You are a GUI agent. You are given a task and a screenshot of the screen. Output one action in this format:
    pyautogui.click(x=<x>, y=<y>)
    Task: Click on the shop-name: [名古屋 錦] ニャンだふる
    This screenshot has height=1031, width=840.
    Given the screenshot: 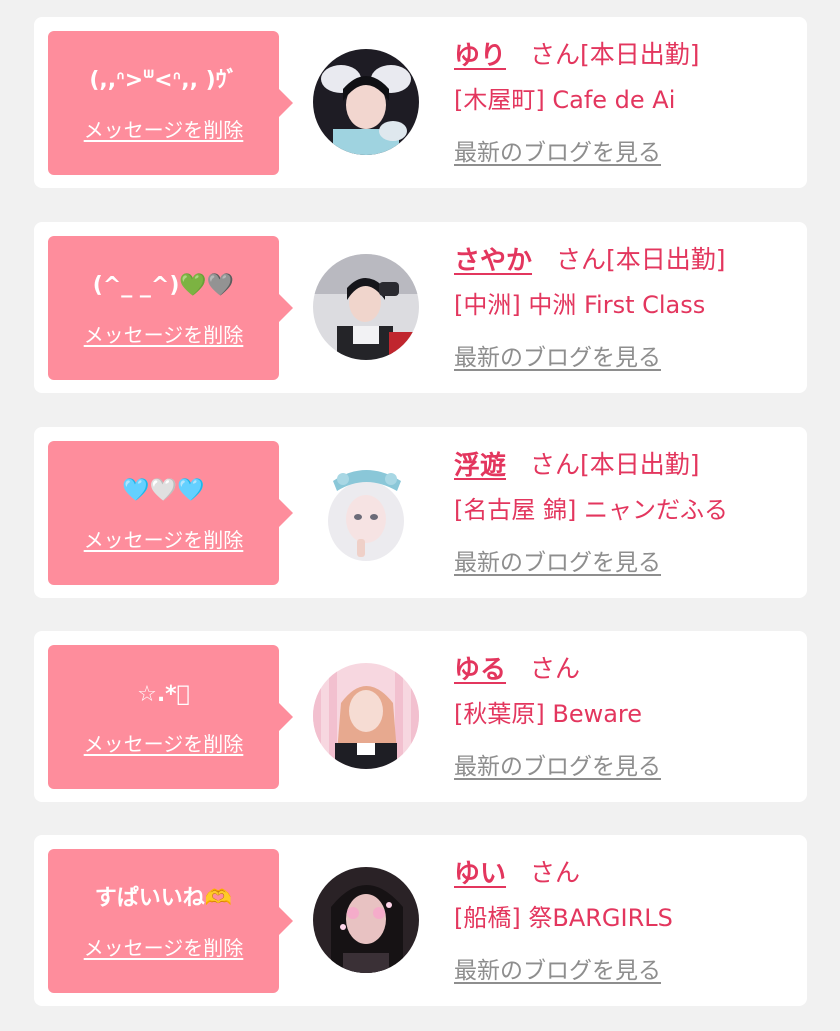 What is the action you would take?
    pyautogui.click(x=591, y=510)
    